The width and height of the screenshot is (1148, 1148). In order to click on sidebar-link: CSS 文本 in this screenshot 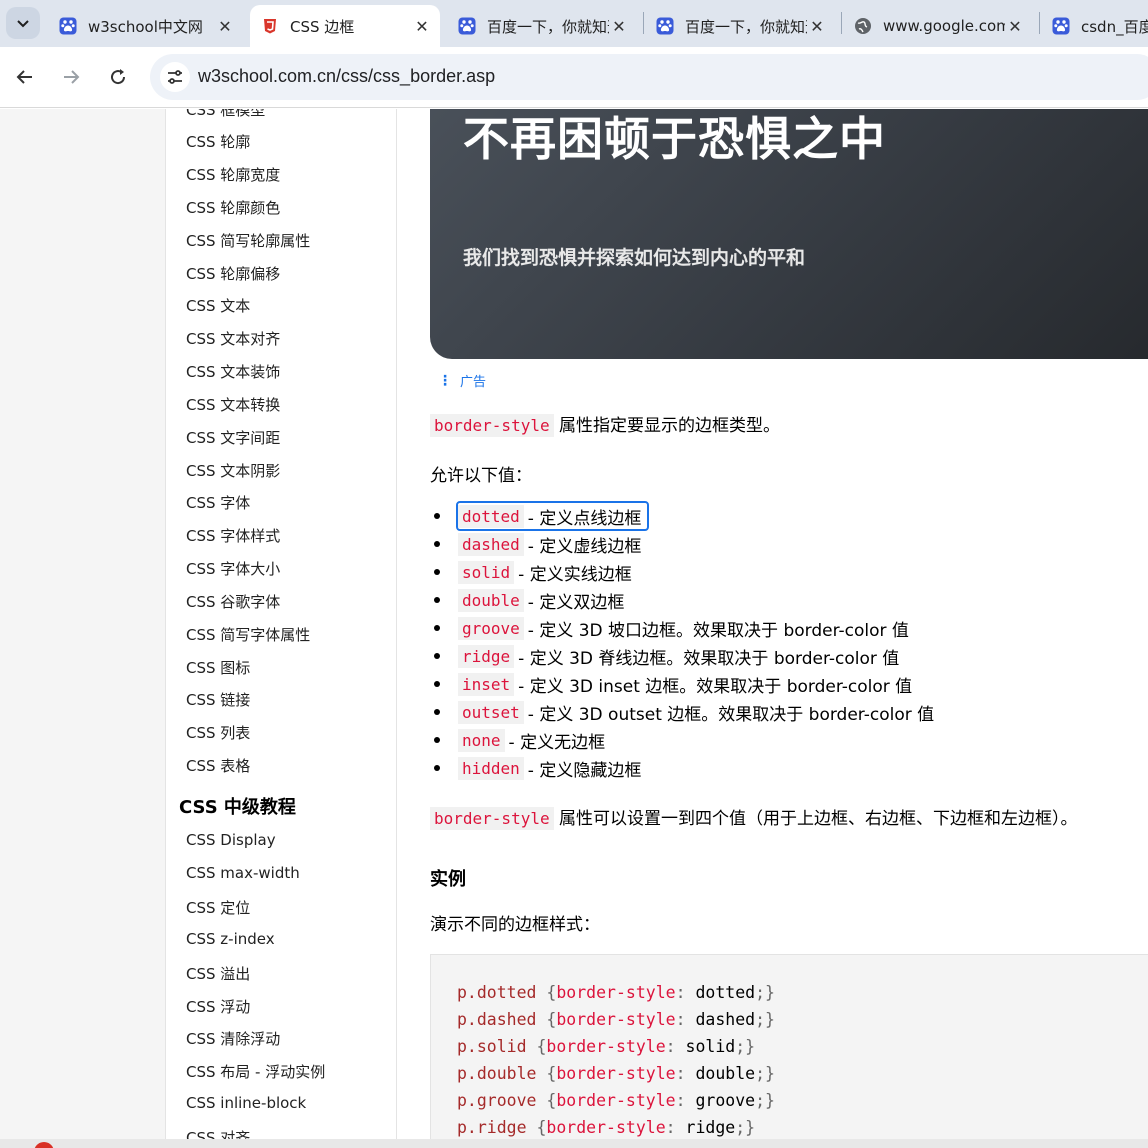, I will do `click(218, 305)`.